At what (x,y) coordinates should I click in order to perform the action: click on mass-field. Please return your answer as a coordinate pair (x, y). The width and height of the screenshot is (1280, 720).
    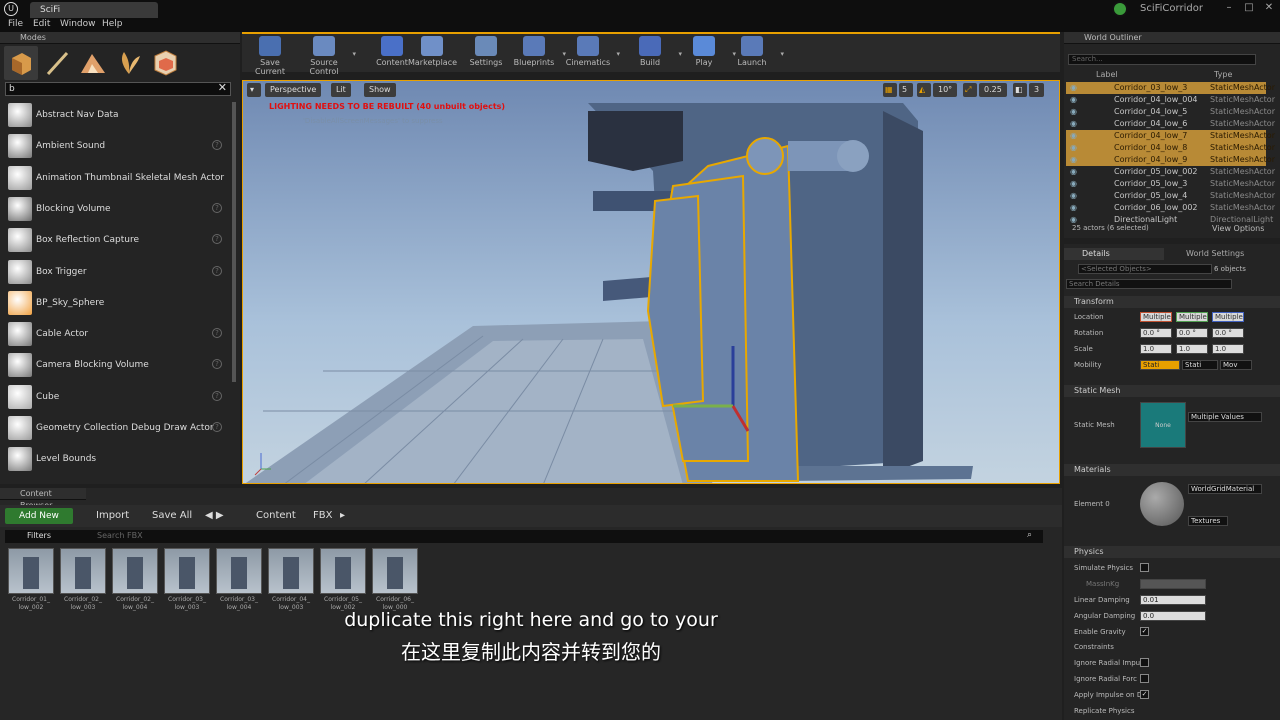
    Looking at the image, I should click on (1173, 584).